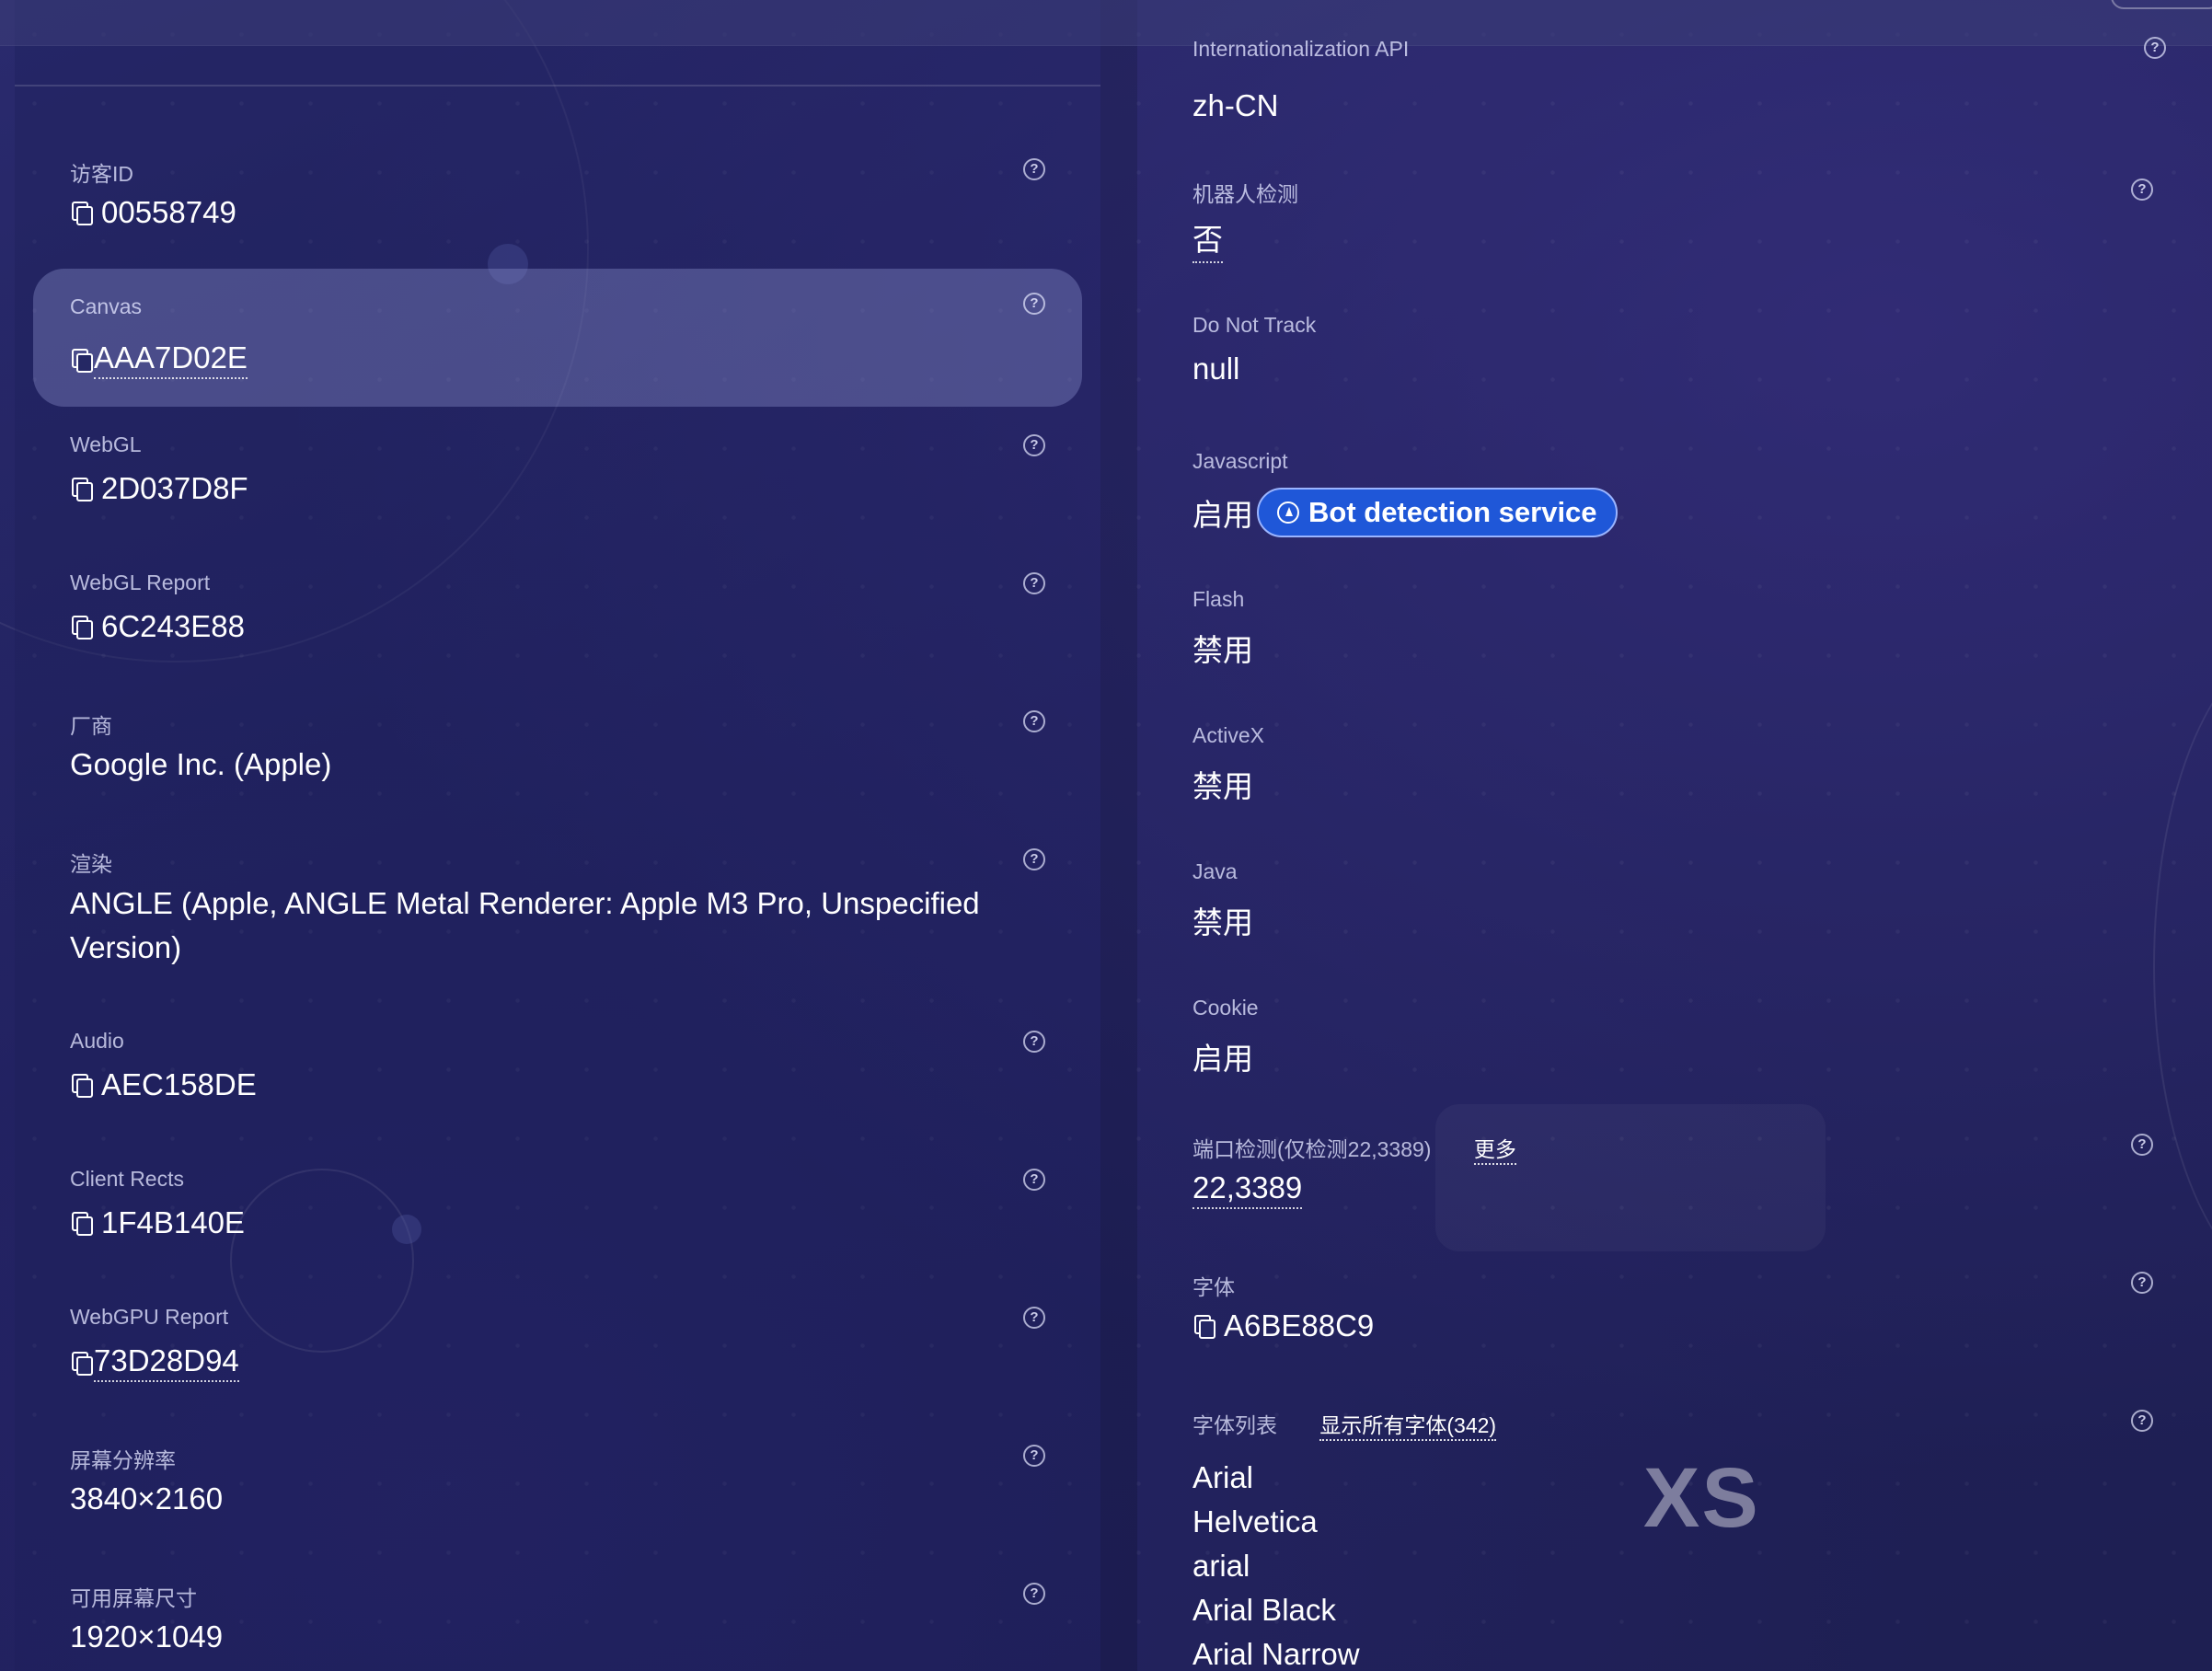 Image resolution: width=2212 pixels, height=1671 pixels. What do you see at coordinates (1245, 194) in the screenshot?
I see `item-label: 机器人检测` at bounding box center [1245, 194].